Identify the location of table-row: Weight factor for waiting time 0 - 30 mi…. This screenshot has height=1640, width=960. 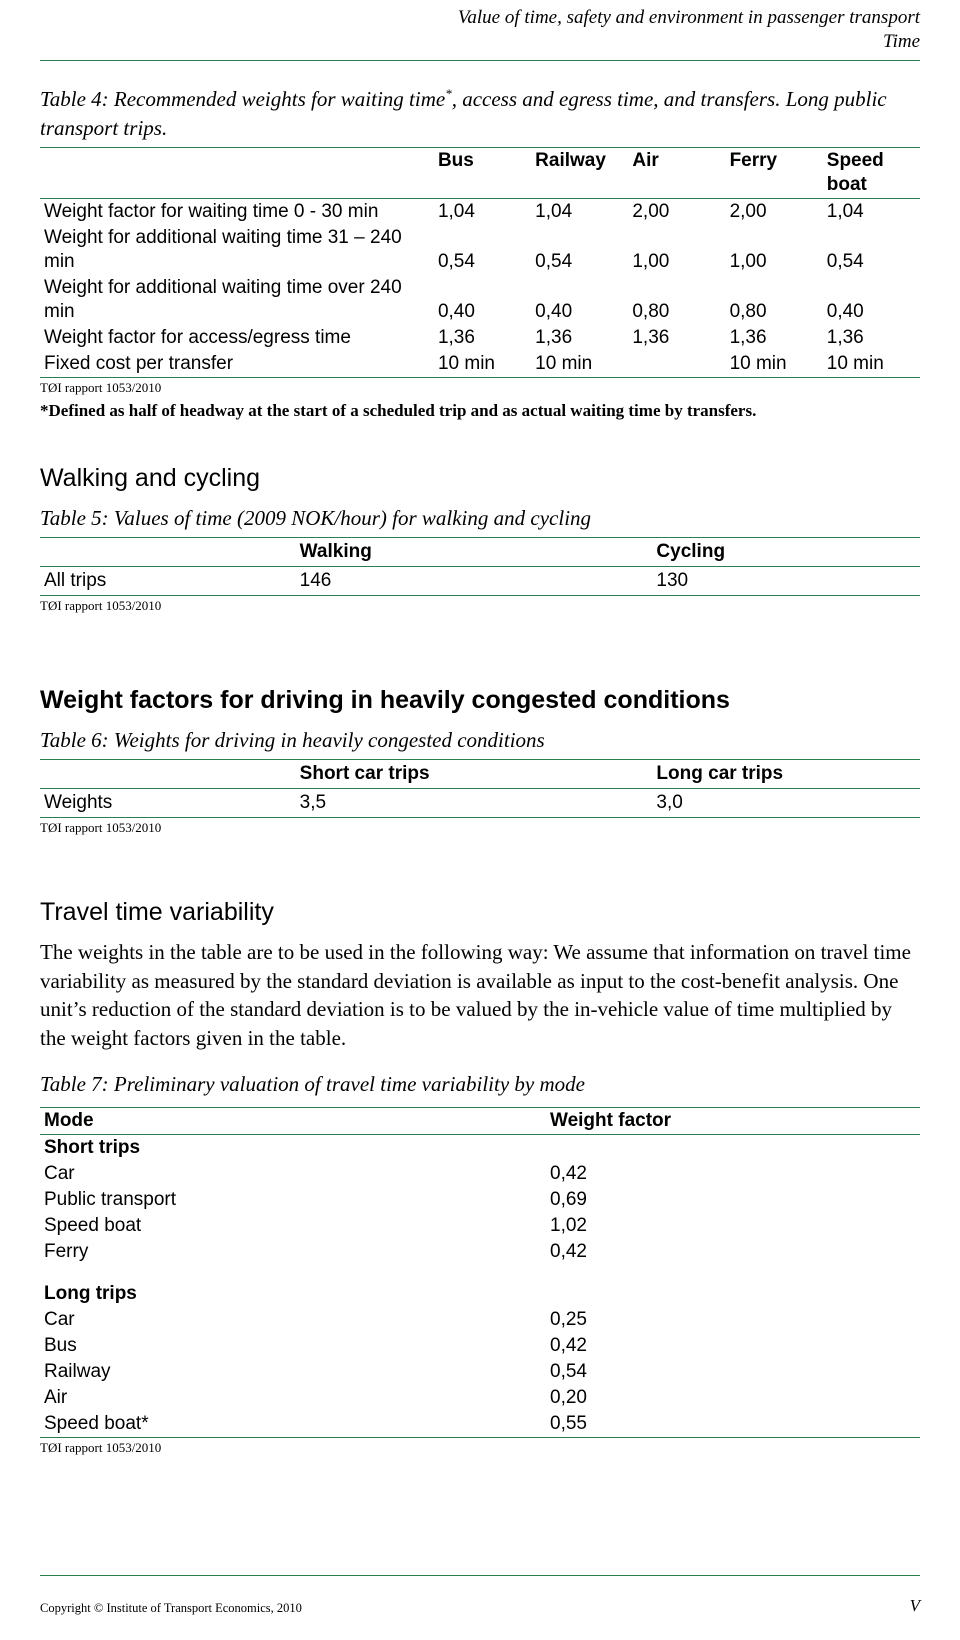
(480, 212).